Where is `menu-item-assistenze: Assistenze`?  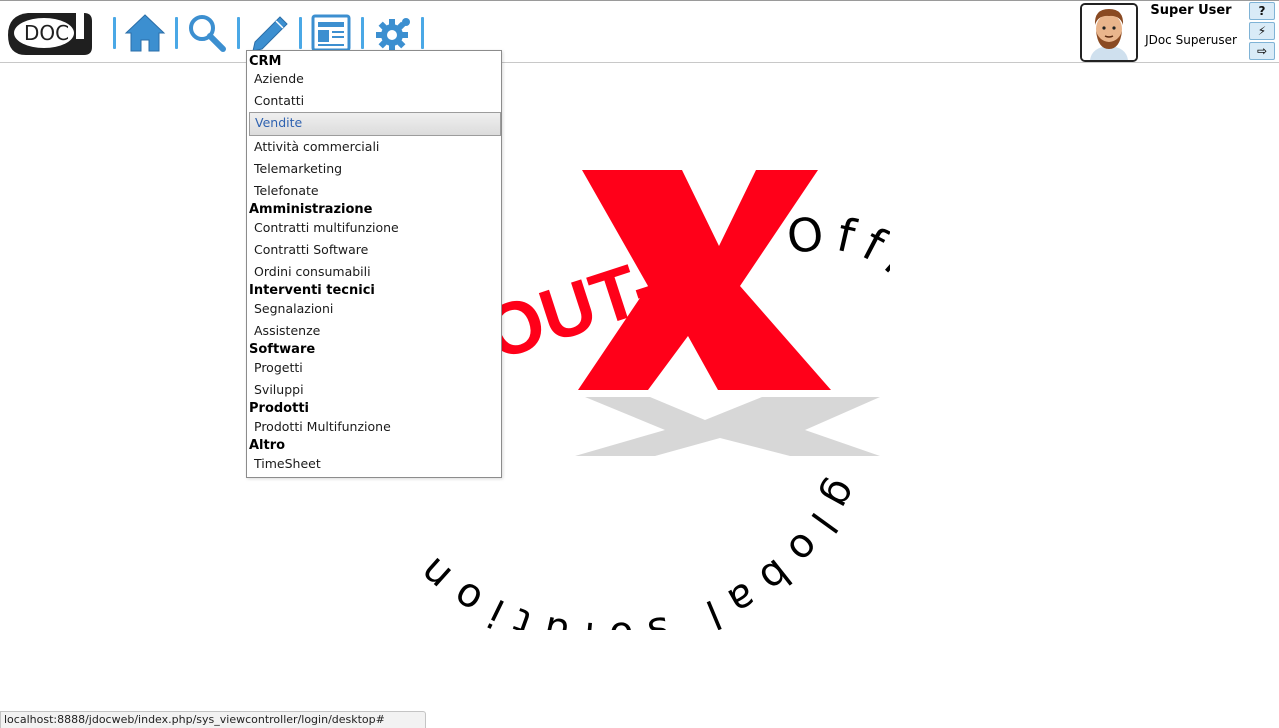
menu-item-assistenze: Assistenze is located at coordinates (375, 331).